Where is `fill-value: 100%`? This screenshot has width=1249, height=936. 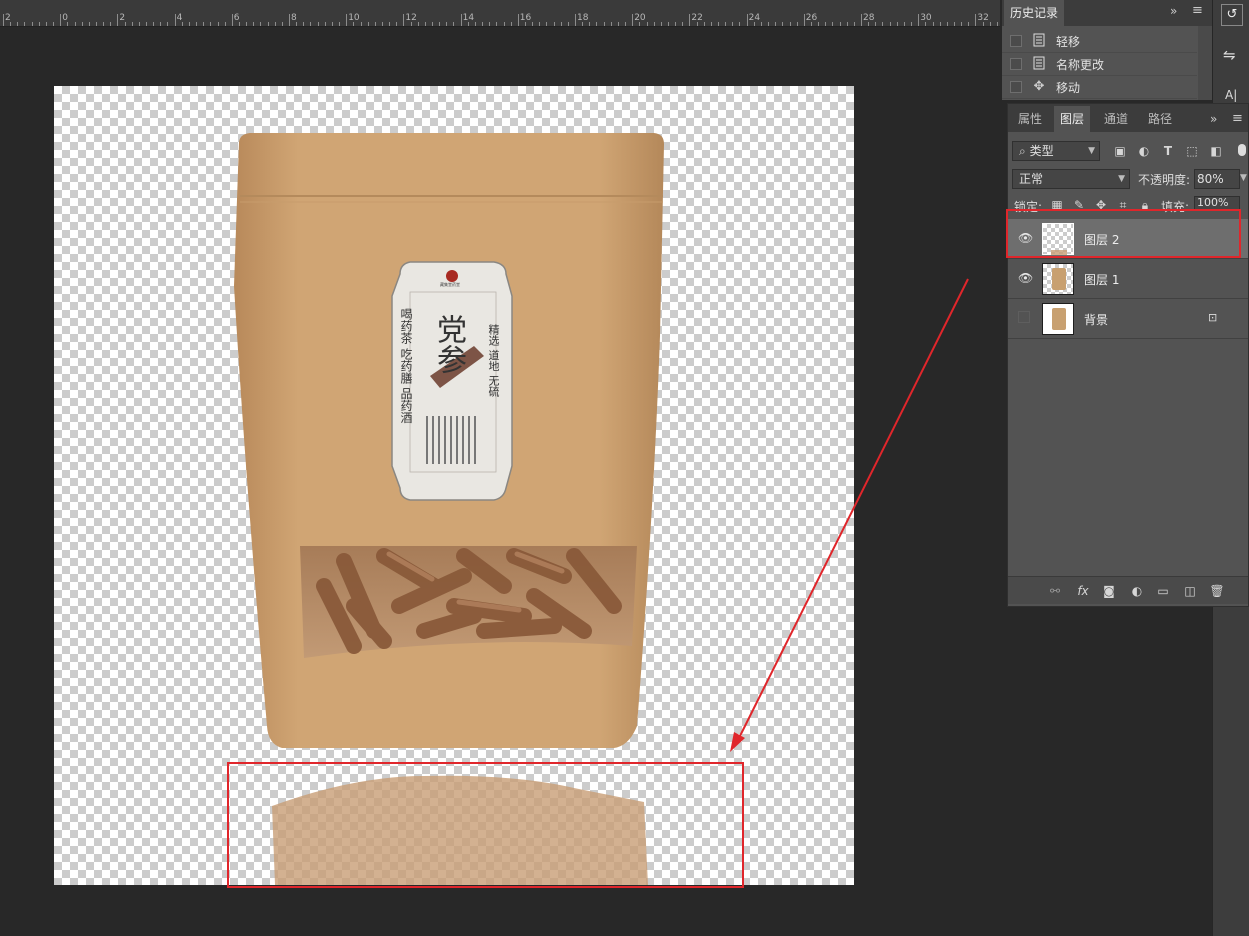
fill-value: 100% is located at coordinates (1213, 202).